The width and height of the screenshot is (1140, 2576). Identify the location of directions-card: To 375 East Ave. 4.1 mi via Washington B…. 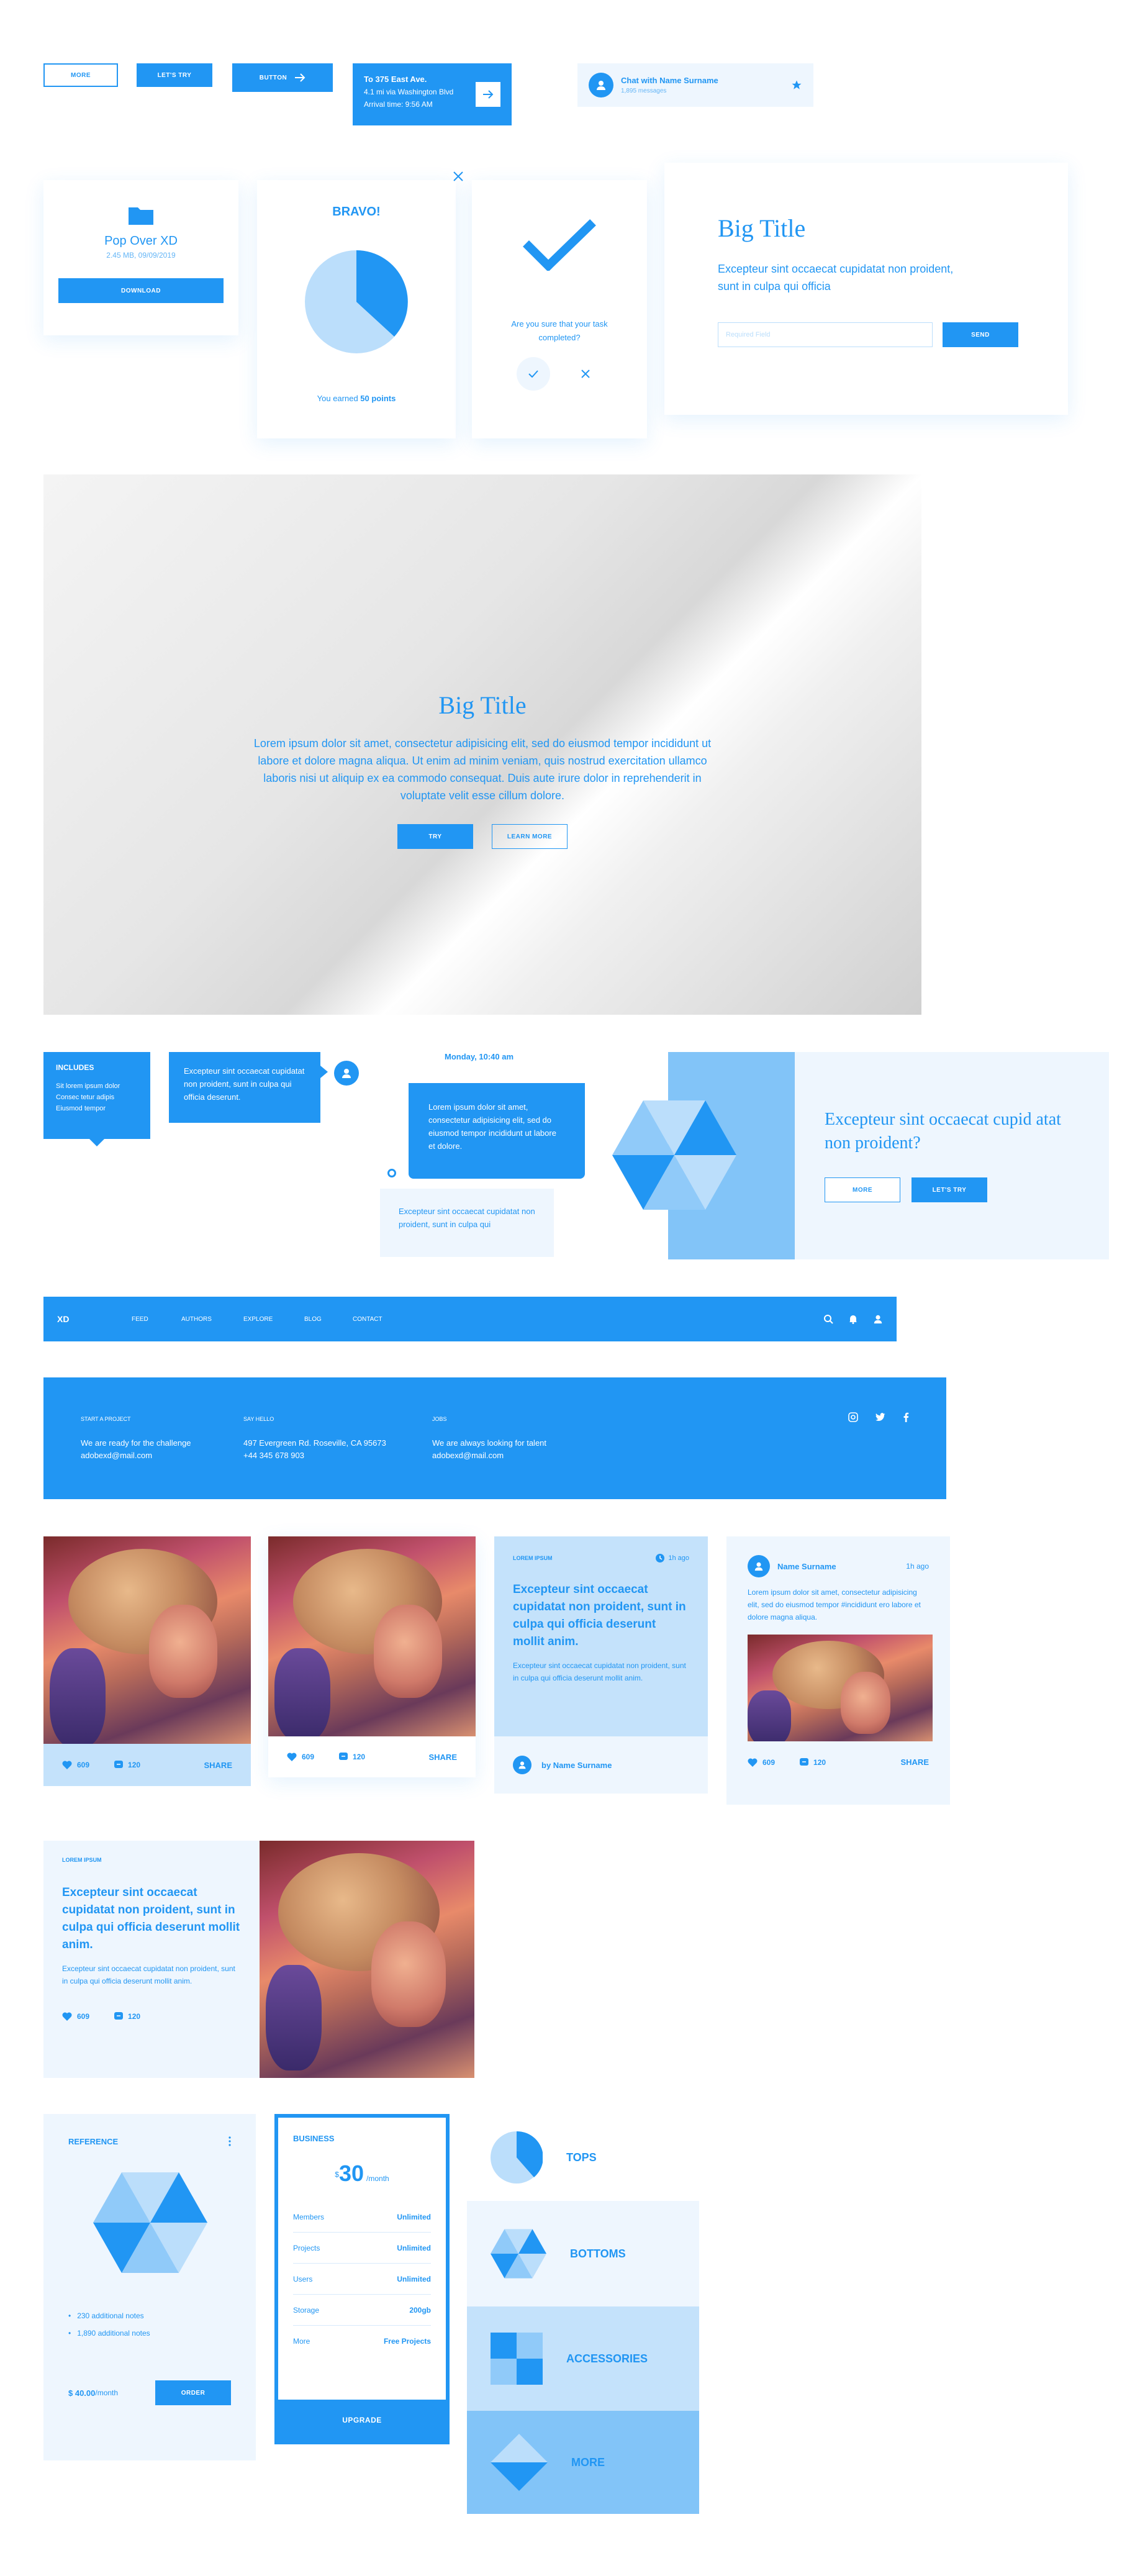
(432, 94).